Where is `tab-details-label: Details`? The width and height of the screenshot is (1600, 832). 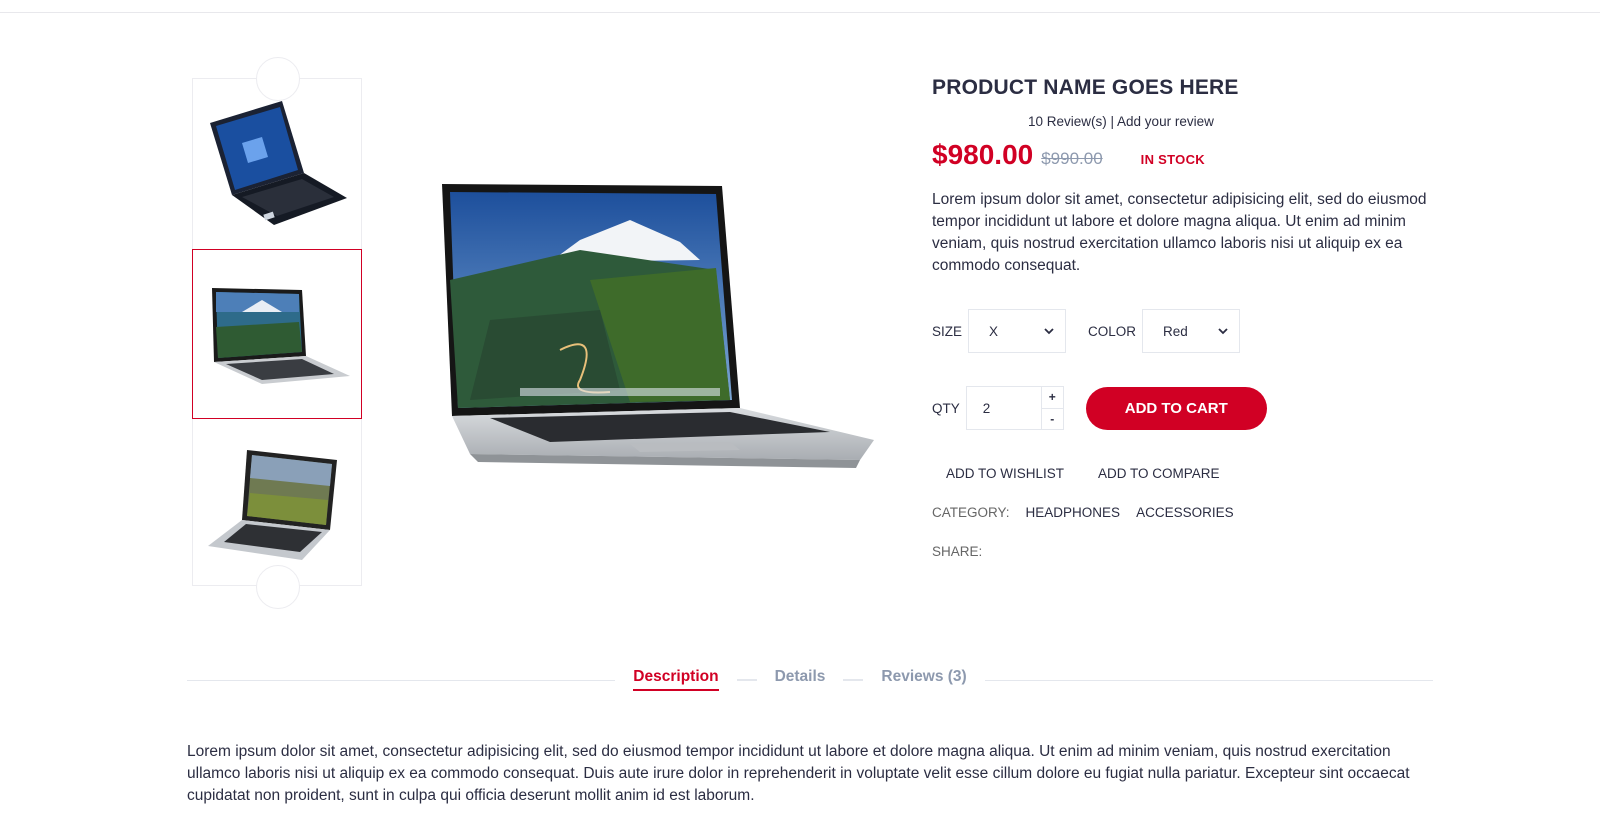
tab-details-label: Details is located at coordinates (800, 676).